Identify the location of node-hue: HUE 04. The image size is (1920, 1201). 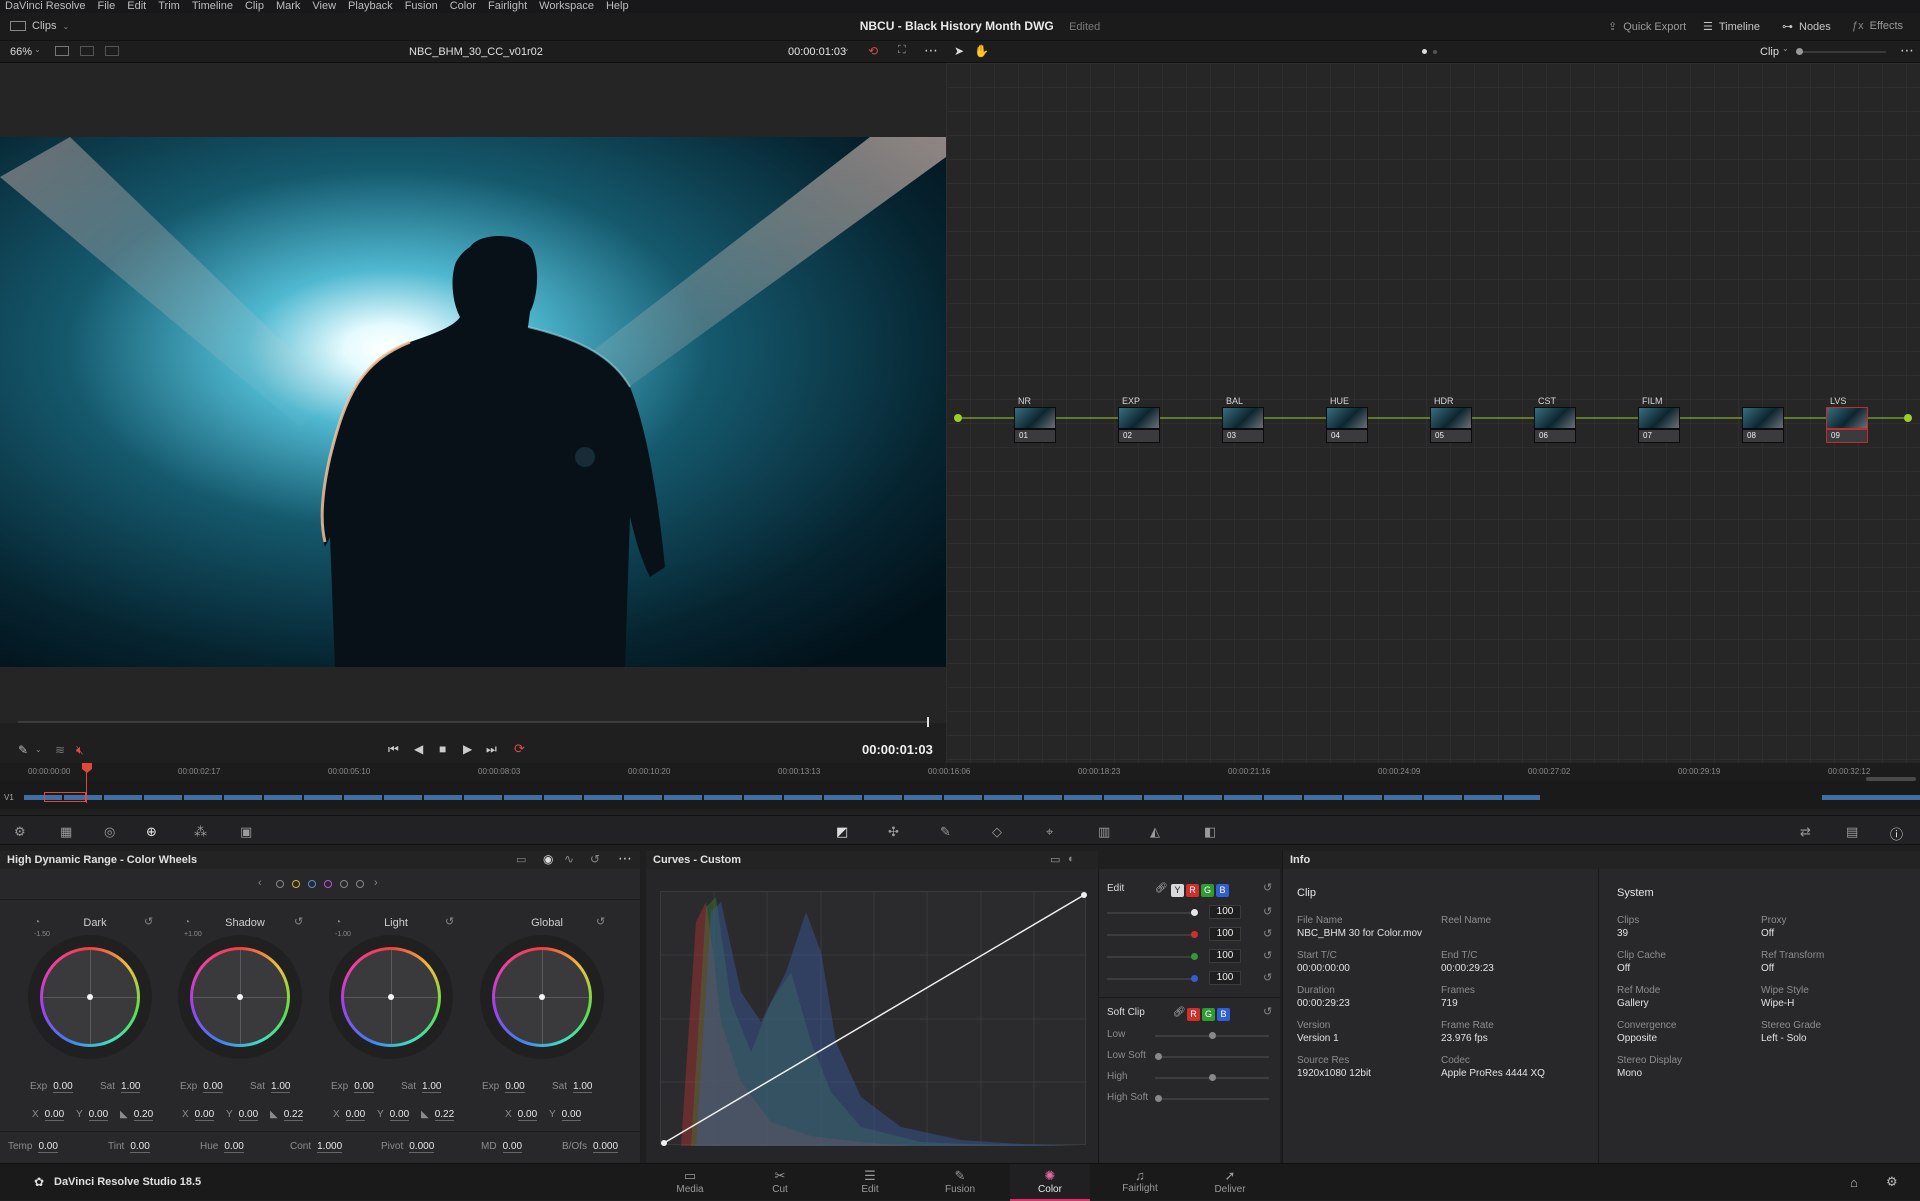
(1347, 421).